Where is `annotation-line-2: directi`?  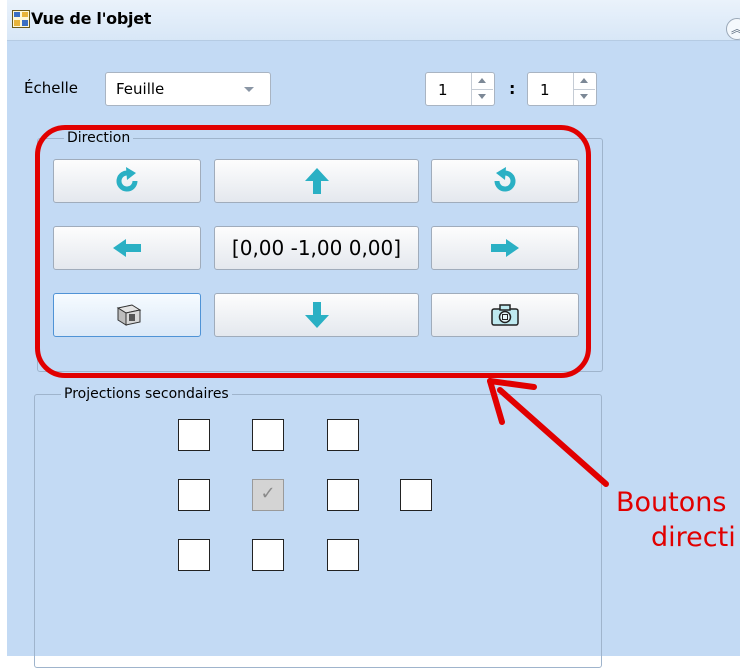 annotation-line-2: directi is located at coordinates (693, 537).